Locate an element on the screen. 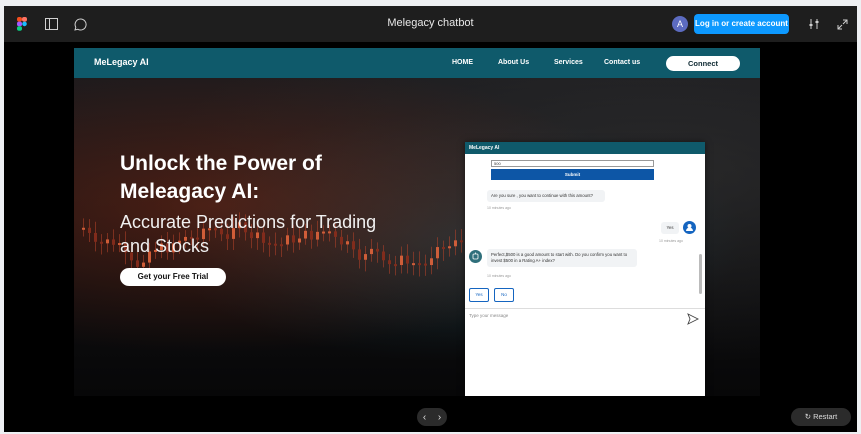  settings-sliders-icon is located at coordinates (814, 24).